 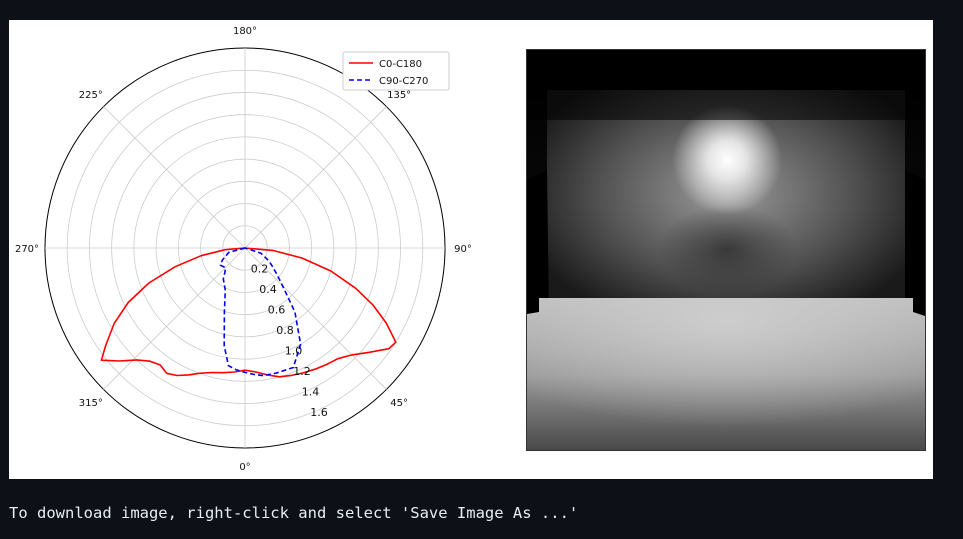 I want to click on series-line-c0-c180, so click(x=248, y=312).